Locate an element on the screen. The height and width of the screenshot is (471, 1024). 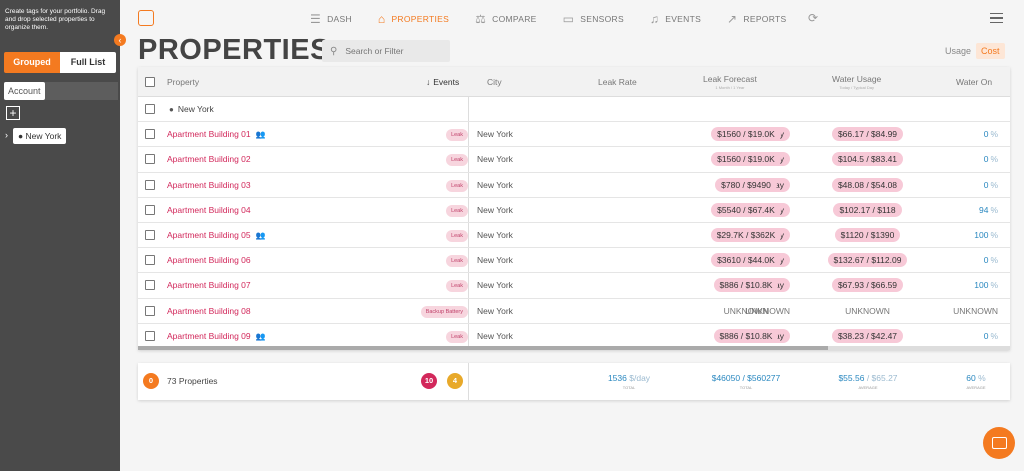
water-usage-cell: $67.93 / $66.59 is located at coordinates (867, 285).